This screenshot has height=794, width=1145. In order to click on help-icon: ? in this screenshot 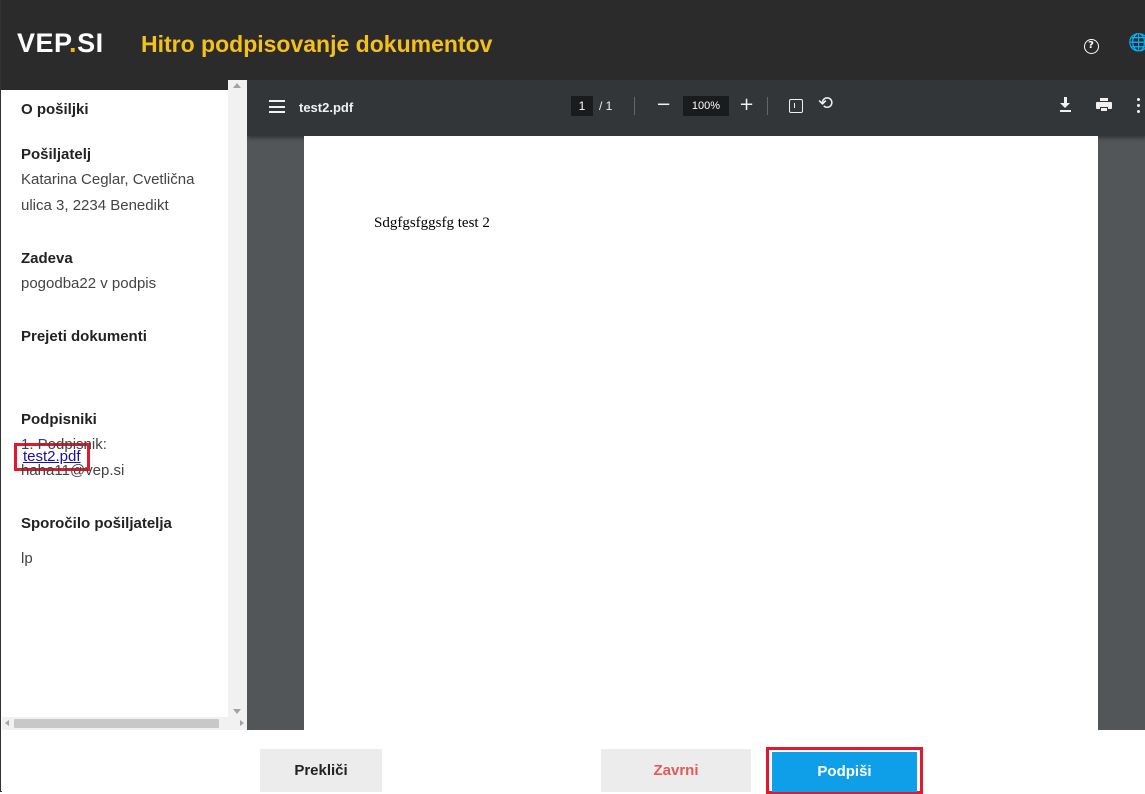, I will do `click(1091, 43)`.